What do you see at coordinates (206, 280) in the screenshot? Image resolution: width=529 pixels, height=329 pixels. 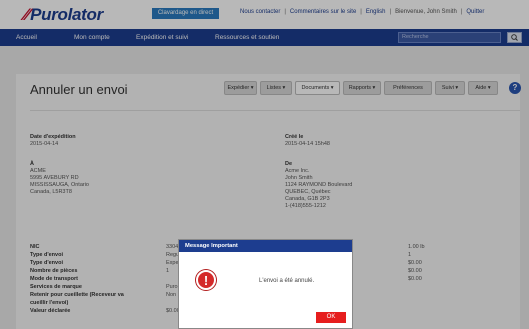 I see `alert-icon: !` at bounding box center [206, 280].